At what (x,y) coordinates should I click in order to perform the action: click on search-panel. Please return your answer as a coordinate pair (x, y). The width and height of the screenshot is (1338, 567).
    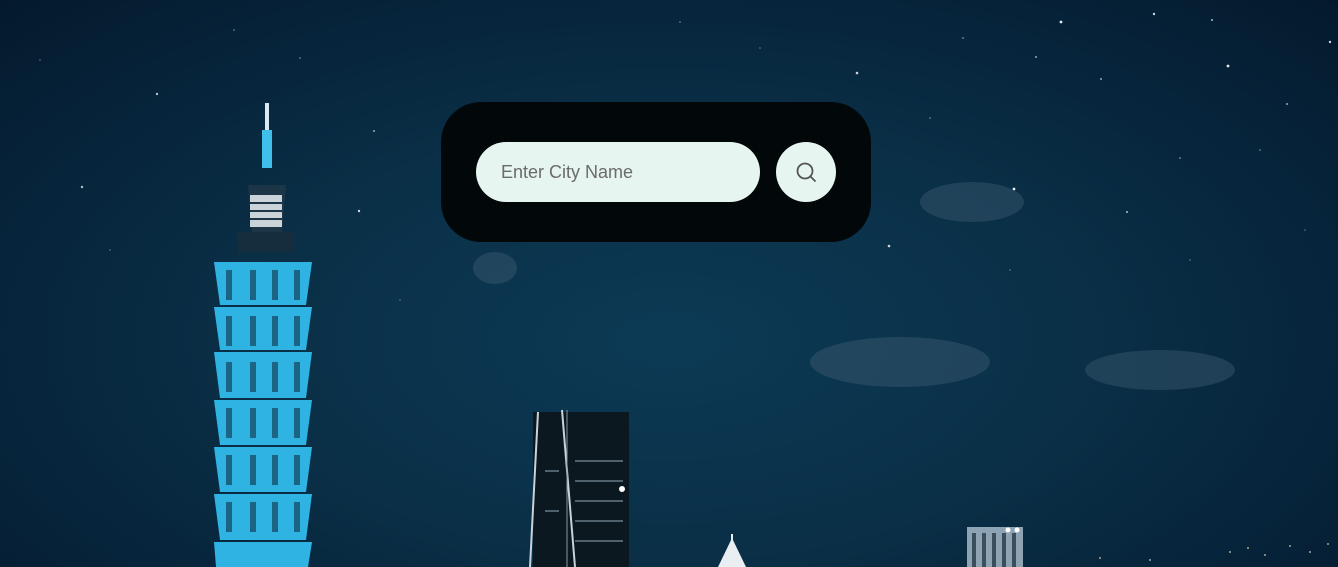
    Looking at the image, I should click on (656, 172).